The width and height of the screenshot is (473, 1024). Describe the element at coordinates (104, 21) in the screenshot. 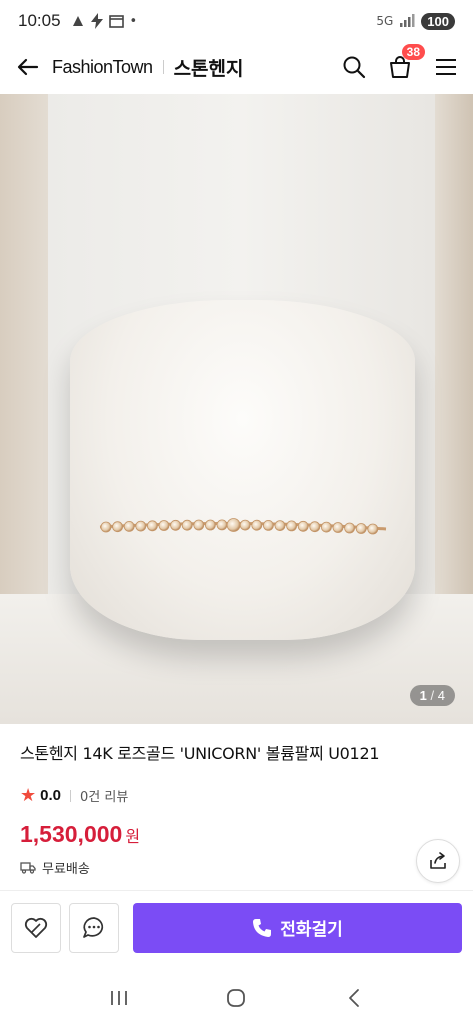

I see `status-notification-icons: •` at that location.